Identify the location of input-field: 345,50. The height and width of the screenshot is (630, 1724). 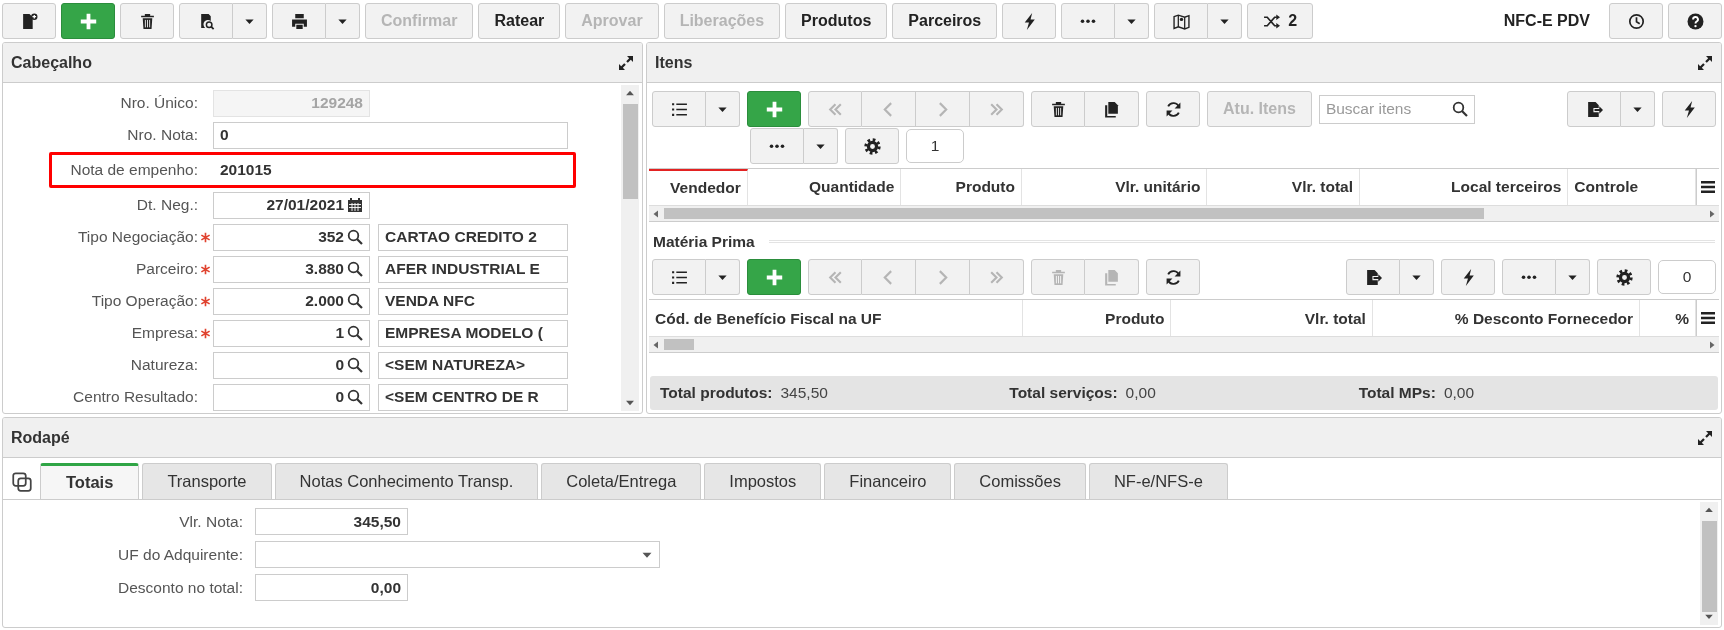
(331, 521).